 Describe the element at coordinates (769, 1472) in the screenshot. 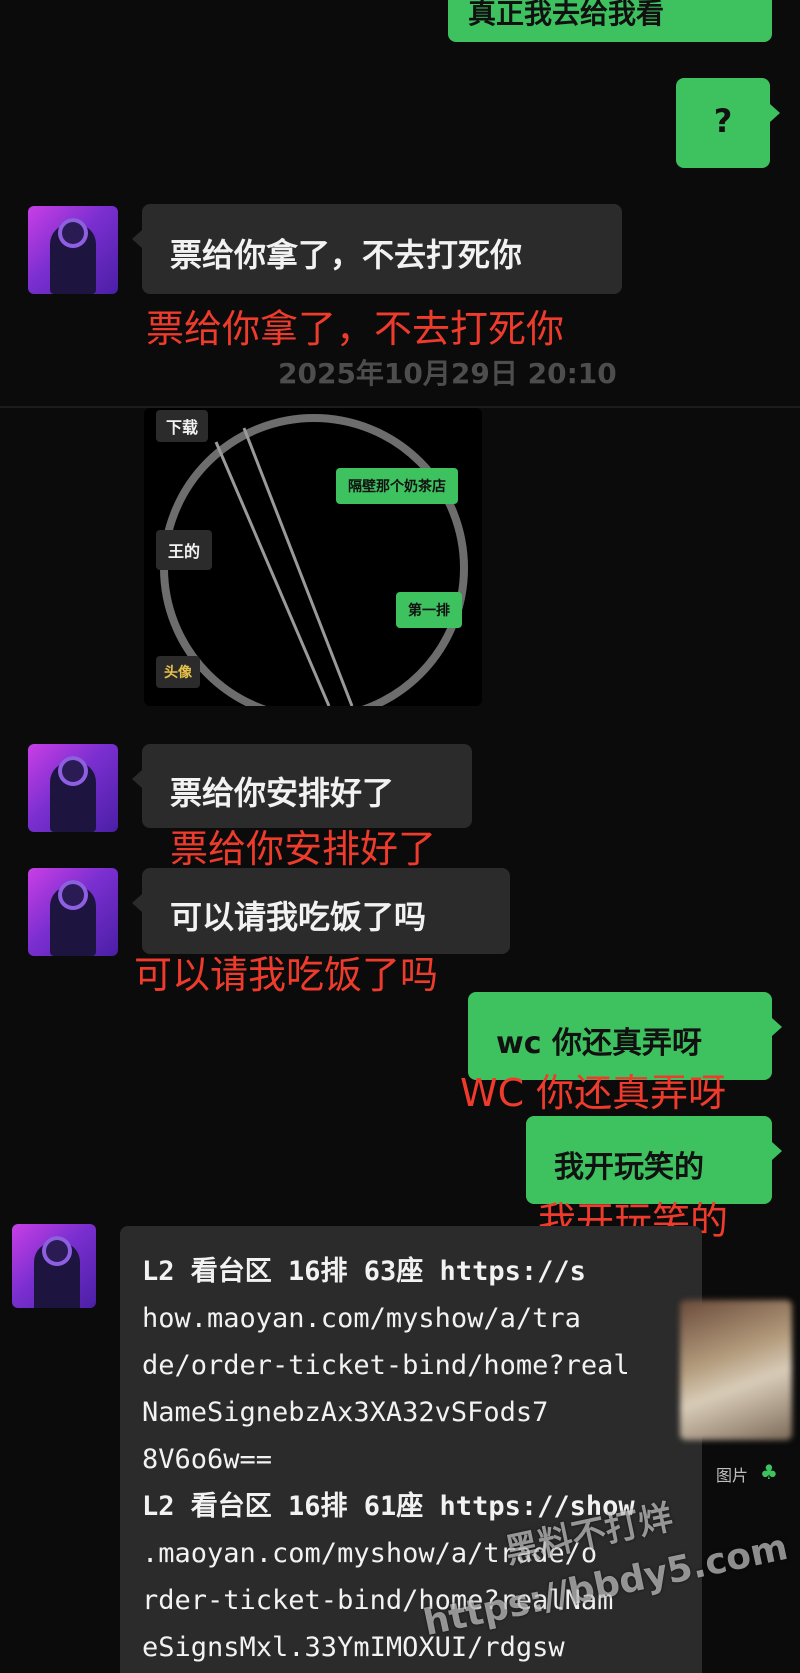

I see `clover-icon: ♣` at that location.